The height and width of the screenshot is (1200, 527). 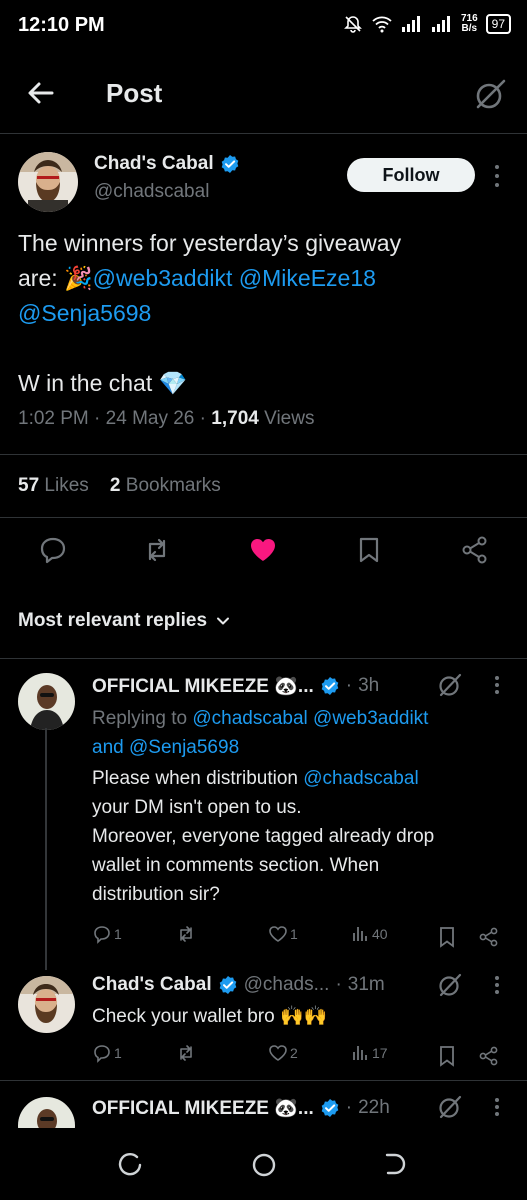 What do you see at coordinates (103, 383) in the screenshot?
I see `post-text-line4: W in the chat 💎` at bounding box center [103, 383].